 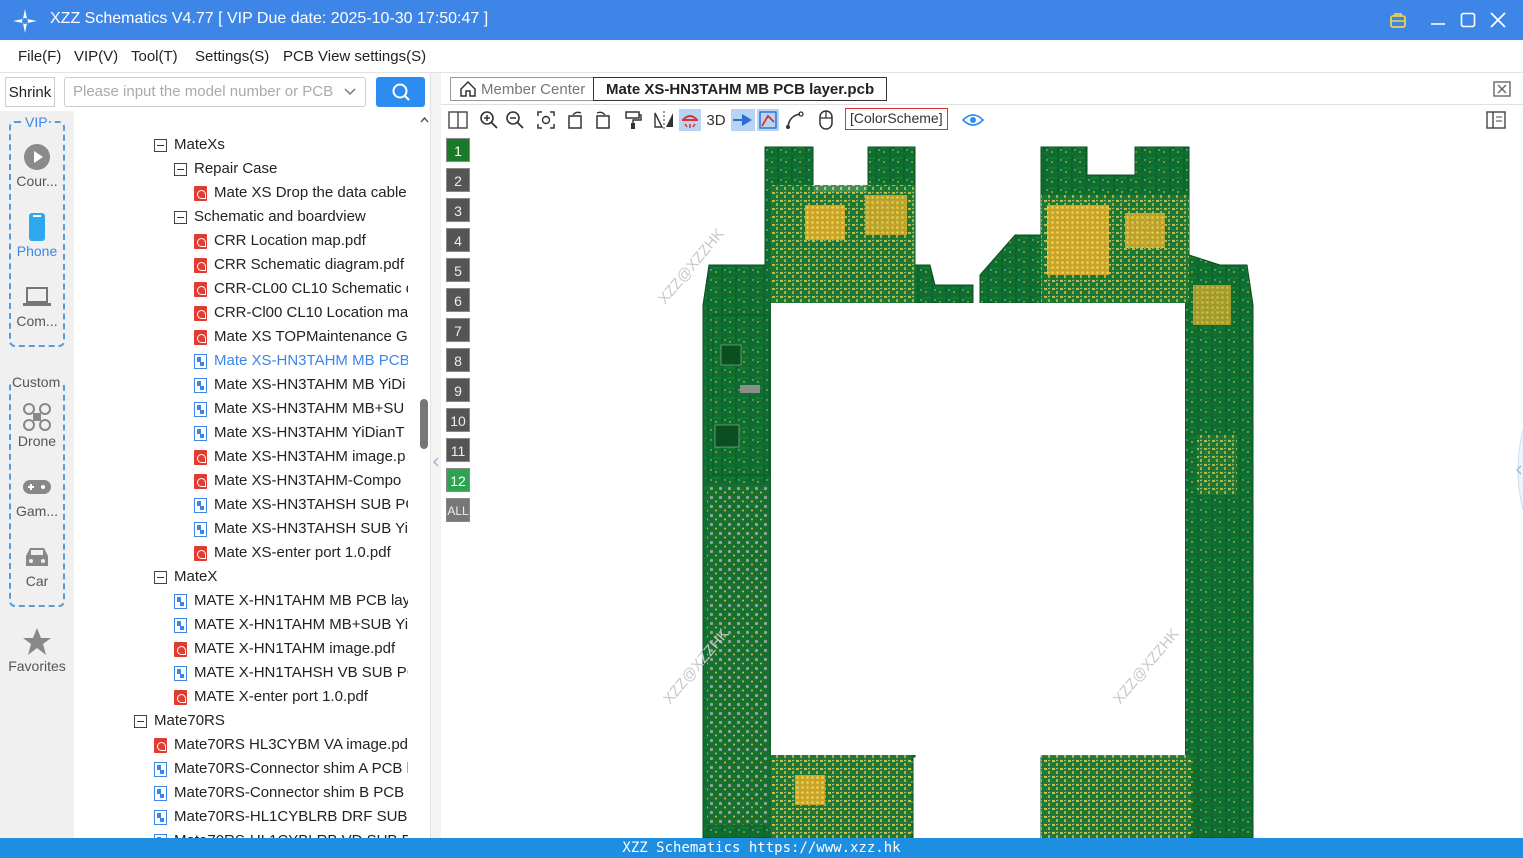 I want to click on probe-icon, so click(x=690, y=120).